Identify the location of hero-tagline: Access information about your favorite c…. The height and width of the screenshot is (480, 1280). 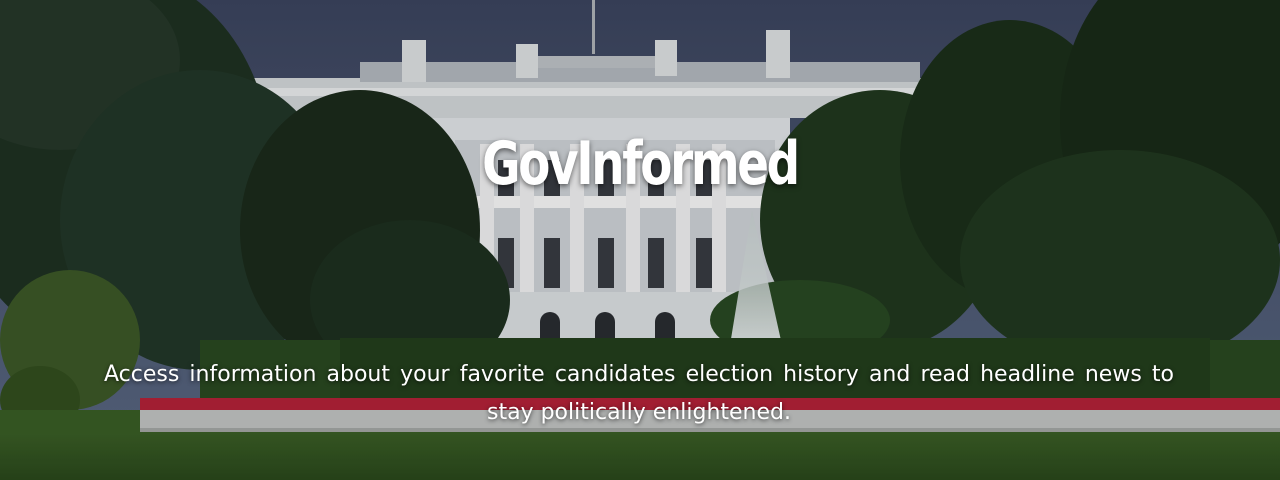
(639, 393).